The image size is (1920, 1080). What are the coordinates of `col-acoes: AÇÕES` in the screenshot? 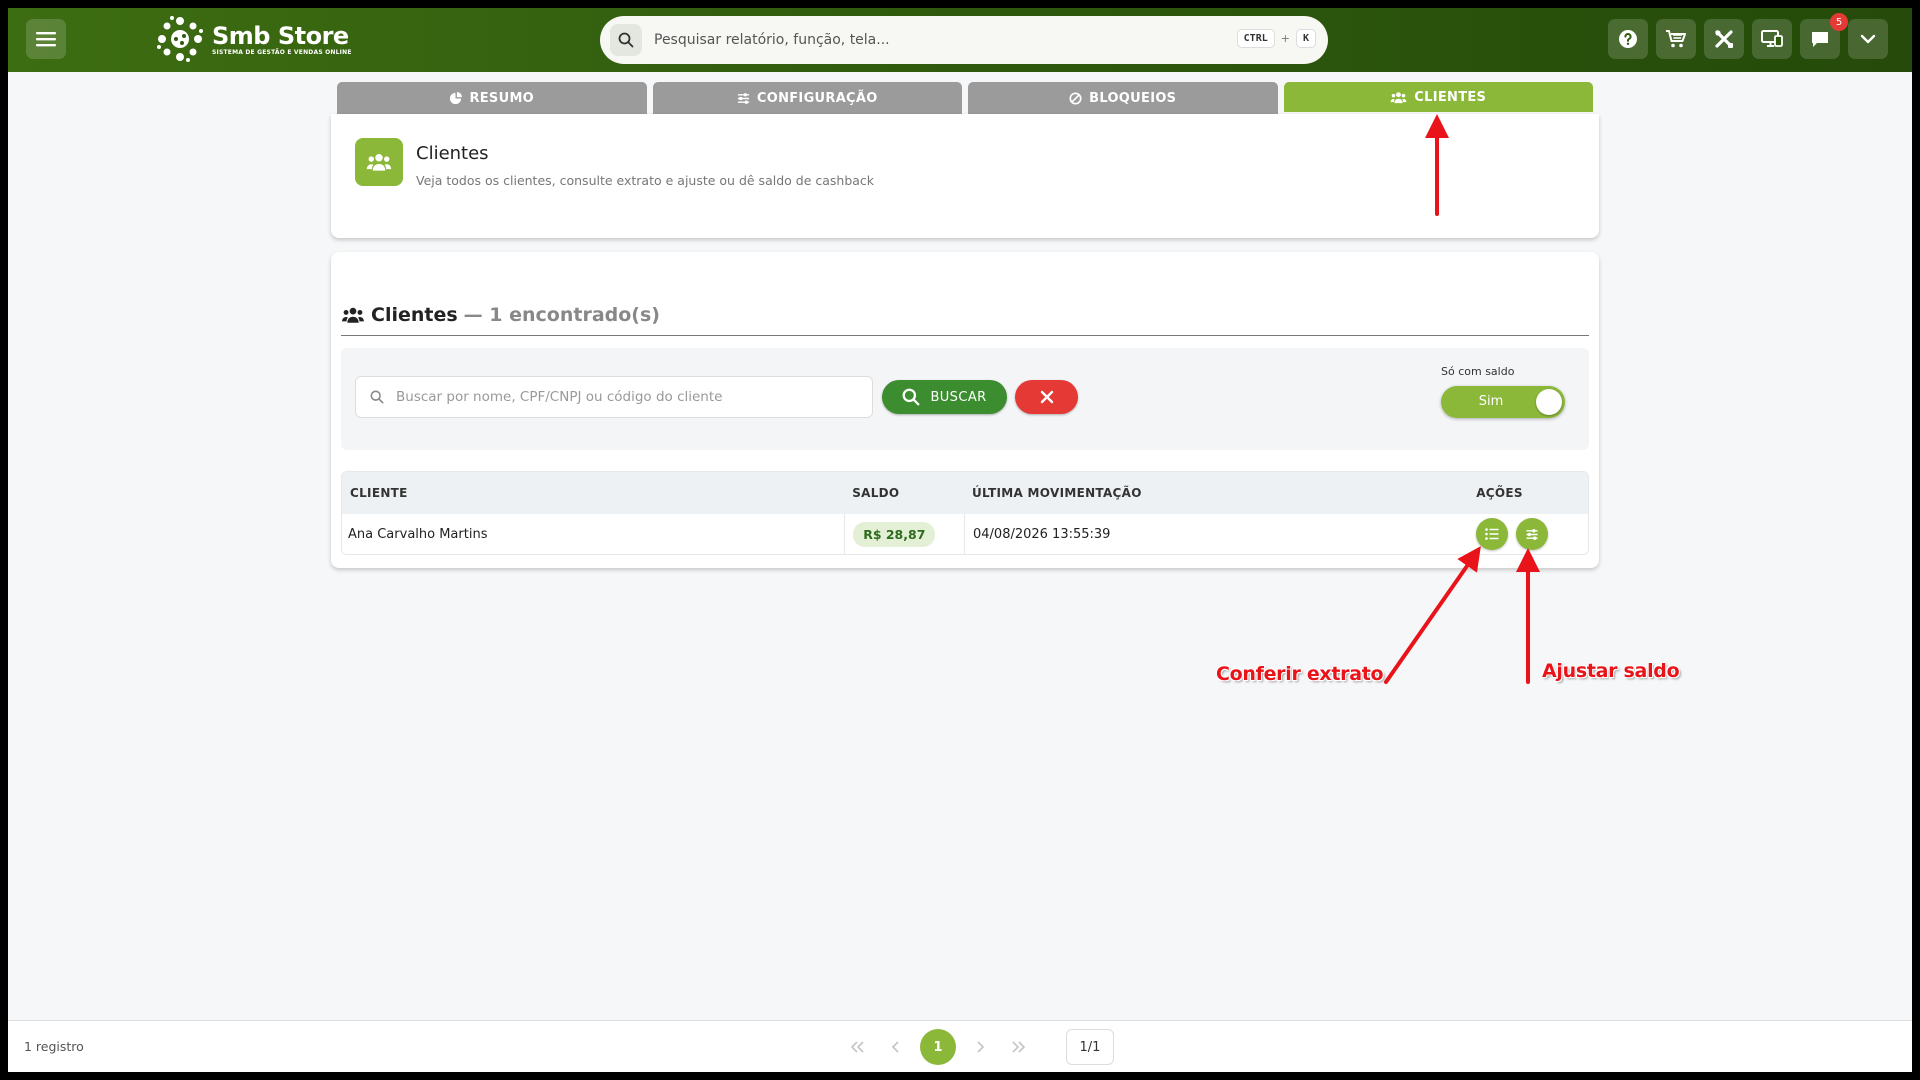 It's located at (1499, 493).